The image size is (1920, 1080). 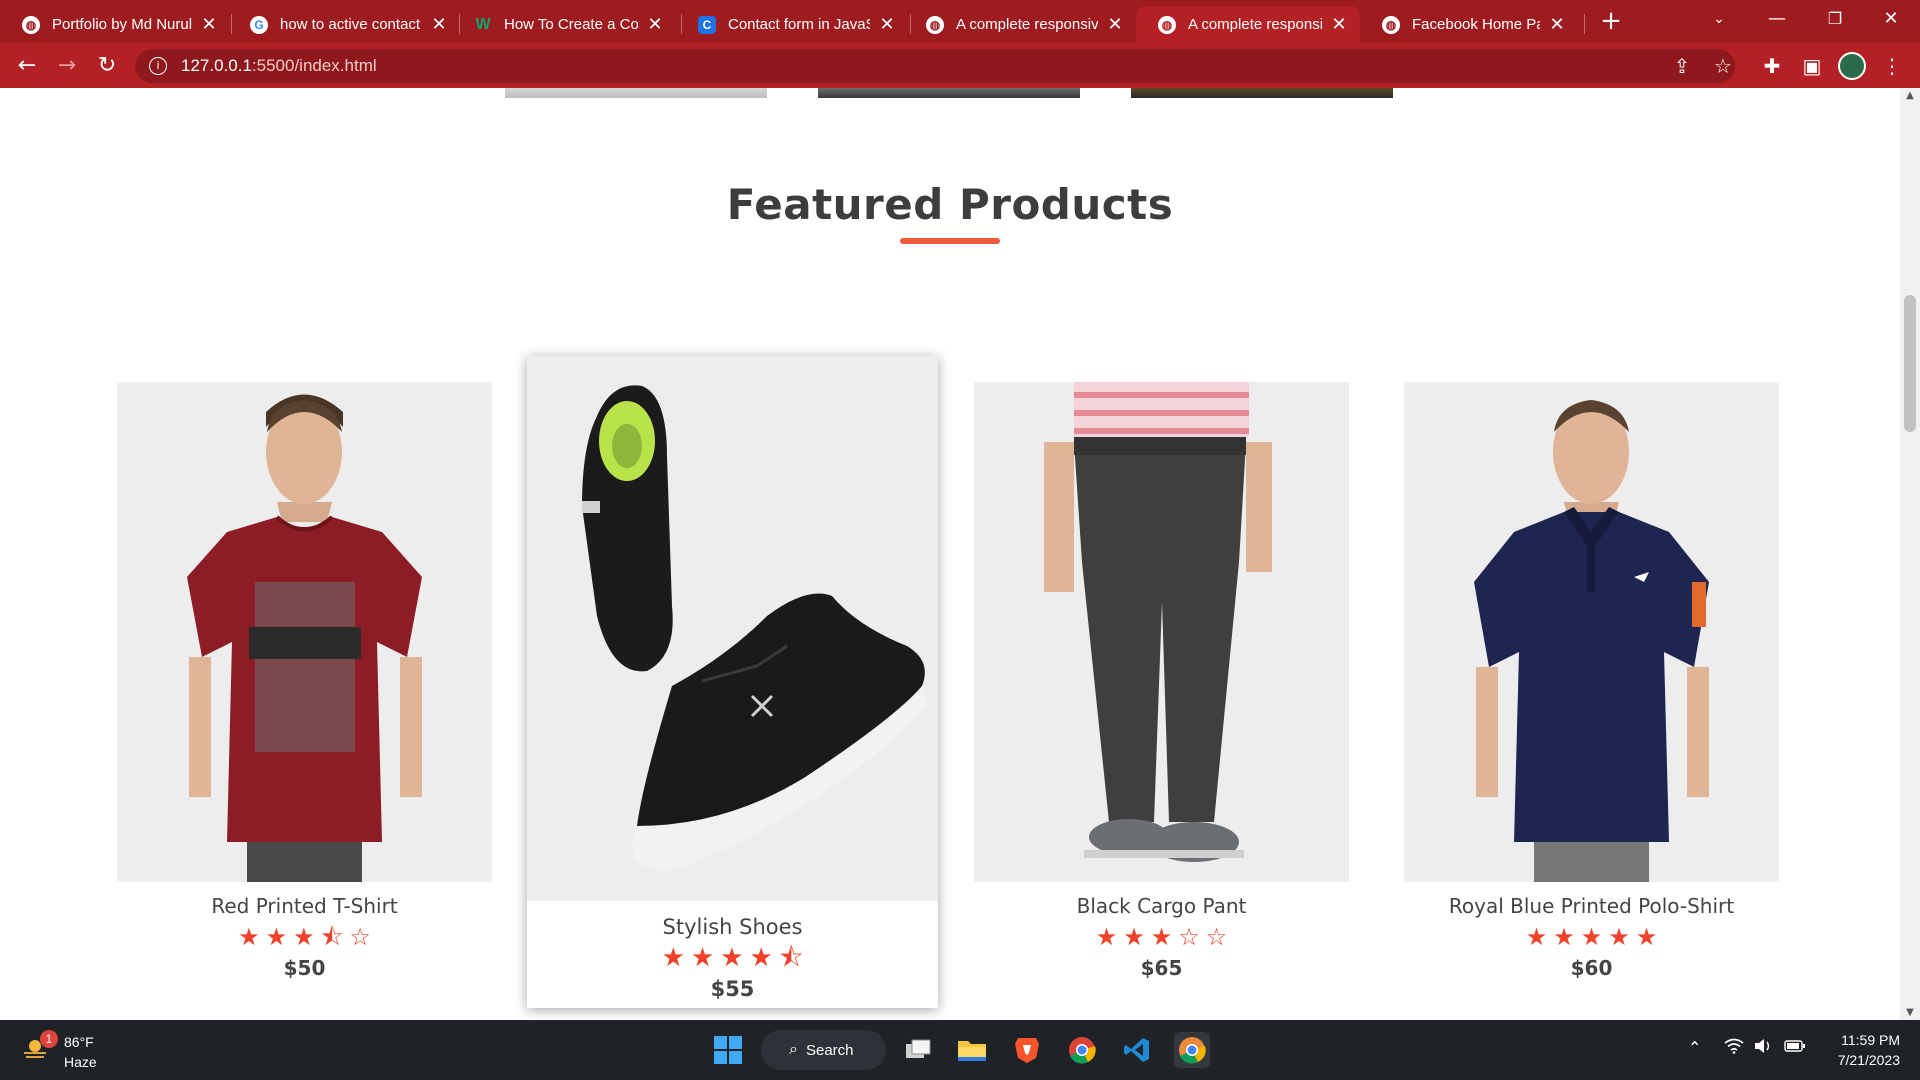 I want to click on product-image-tshirt, so click(x=304, y=632).